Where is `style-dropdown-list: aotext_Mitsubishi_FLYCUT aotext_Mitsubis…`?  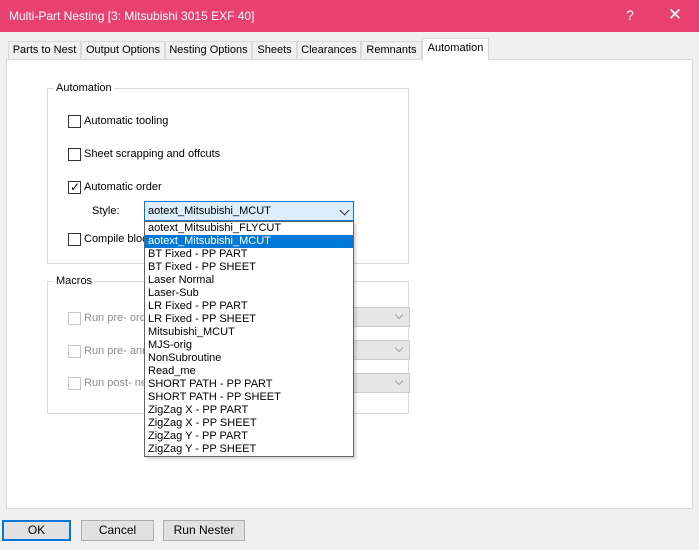
style-dropdown-list: aotext_Mitsubishi_FLYCUT aotext_Mitsubis… is located at coordinates (249, 339).